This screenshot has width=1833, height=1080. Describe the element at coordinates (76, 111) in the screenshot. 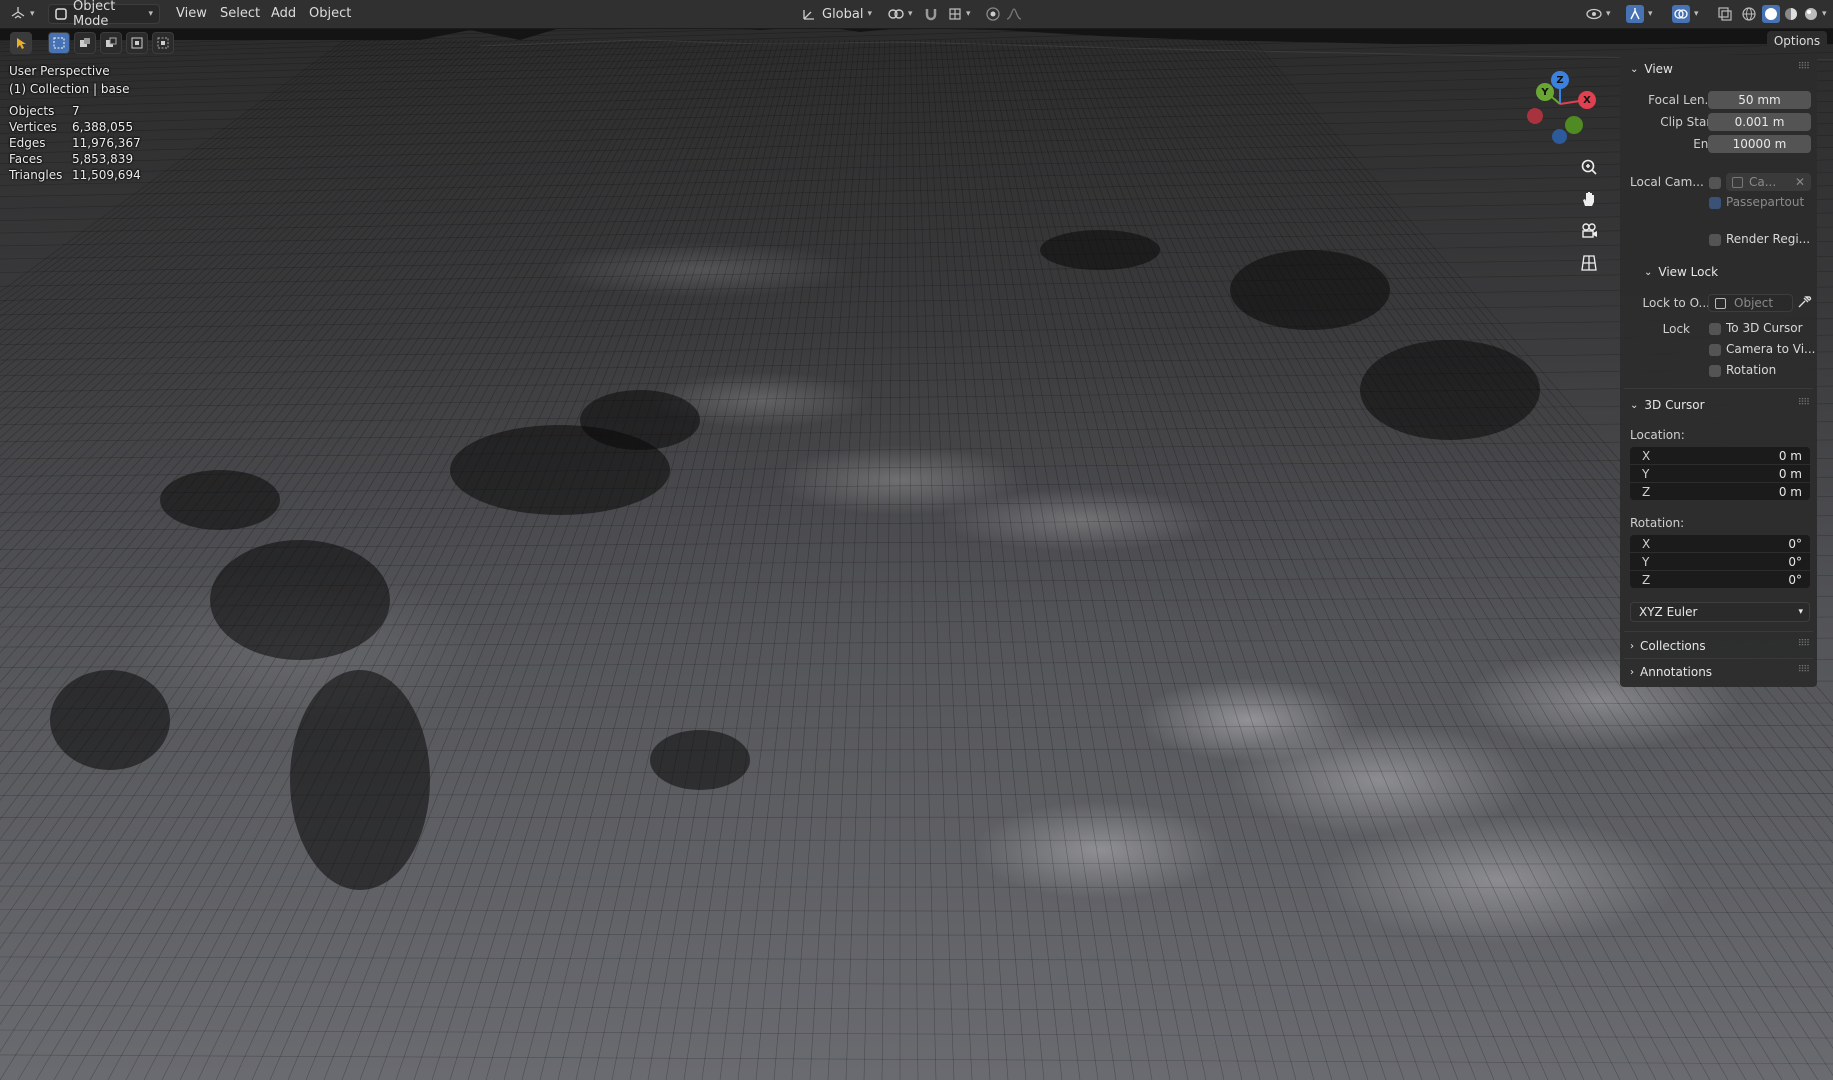

I see `stat-value: 7` at that location.